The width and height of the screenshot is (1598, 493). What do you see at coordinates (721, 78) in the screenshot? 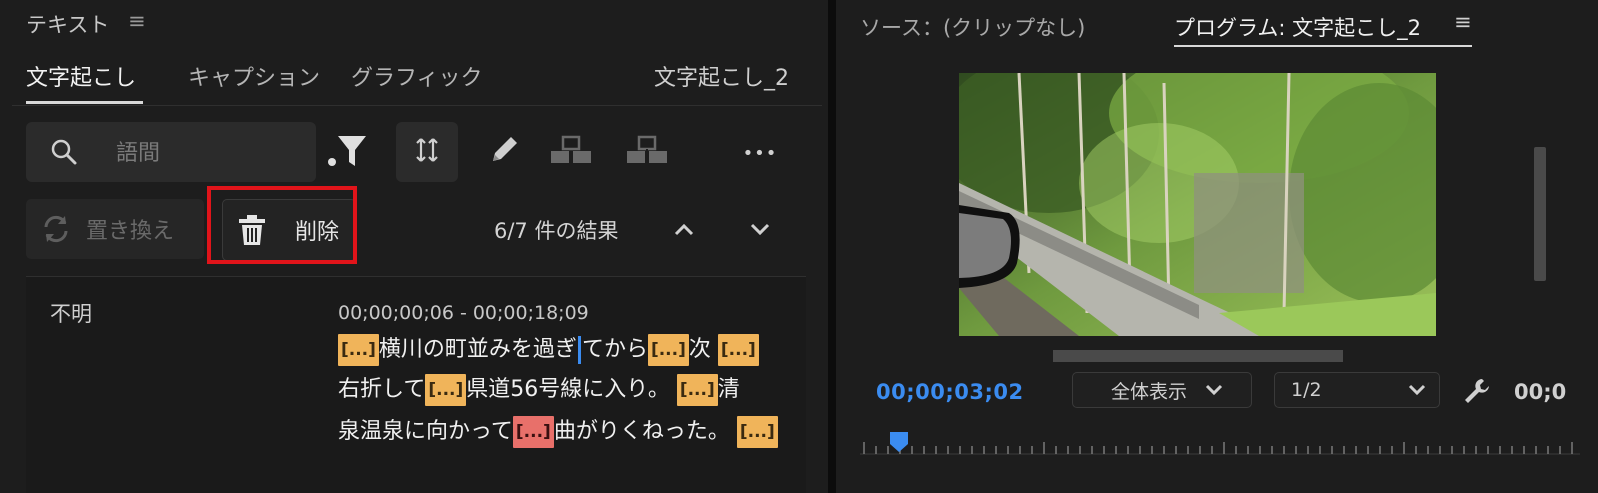
I see `sequence-title: 文字起こし_2` at bounding box center [721, 78].